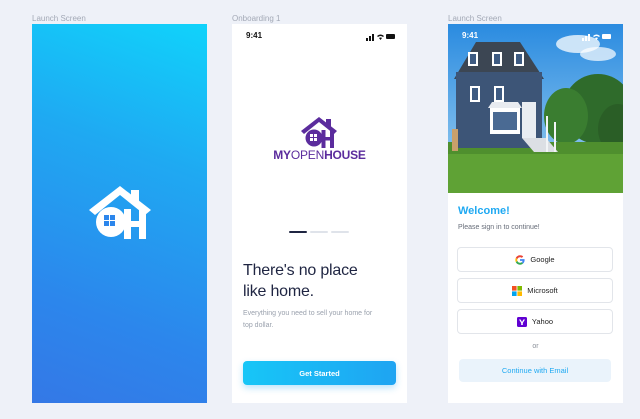 This screenshot has width=640, height=419. Describe the element at coordinates (298, 232) in the screenshot. I see `page-dot-active` at that location.